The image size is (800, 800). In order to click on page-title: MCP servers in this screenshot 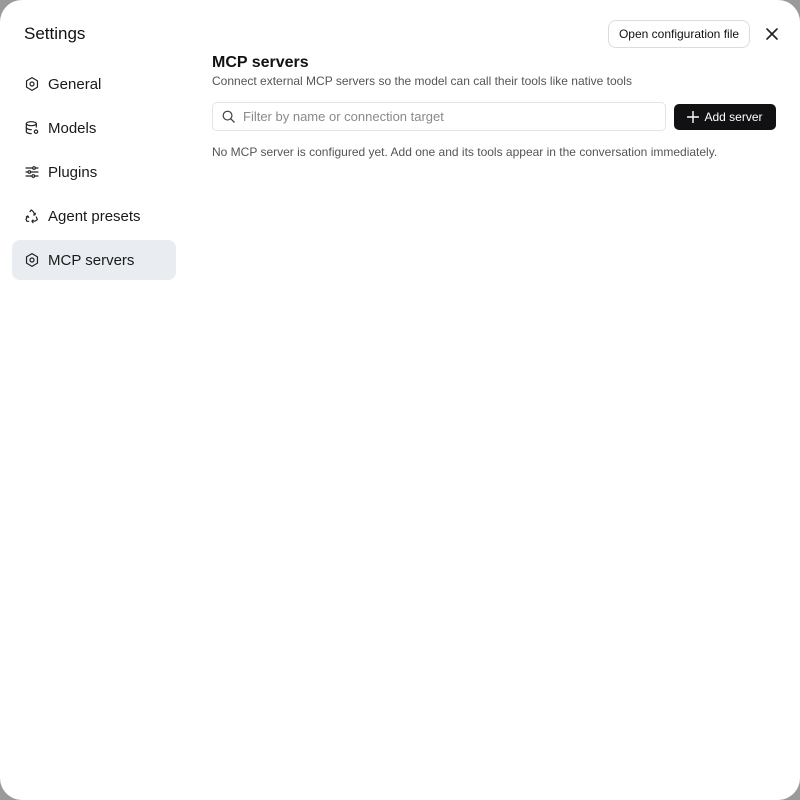, I will do `click(260, 62)`.